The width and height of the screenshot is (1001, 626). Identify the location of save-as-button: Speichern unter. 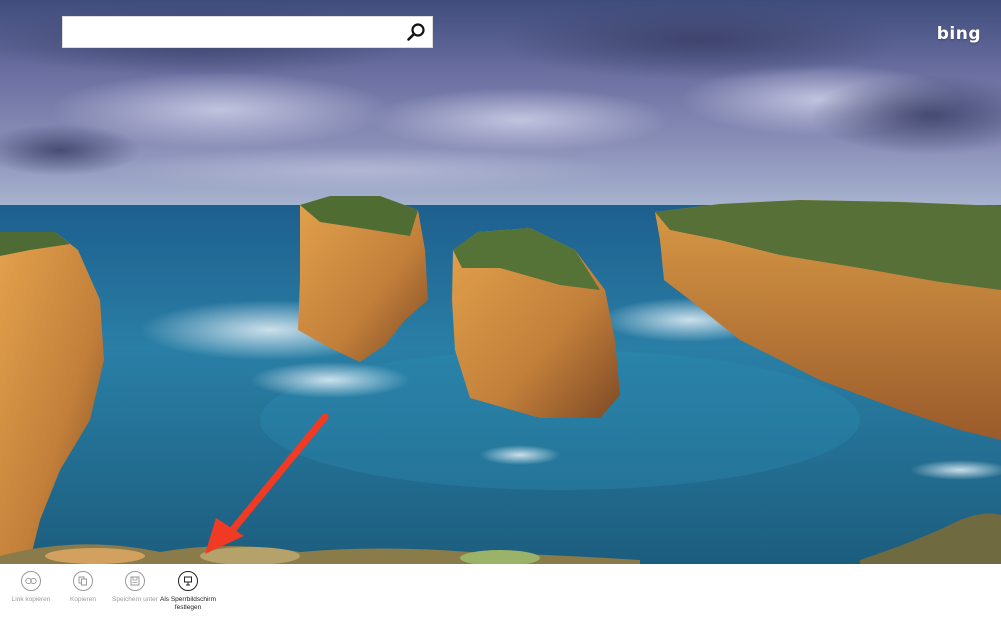
(135, 587).